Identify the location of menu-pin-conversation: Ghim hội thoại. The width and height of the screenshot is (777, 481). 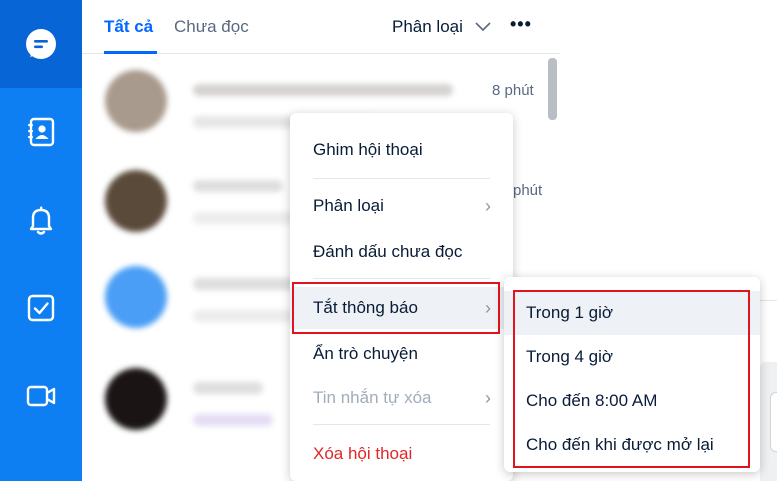
(401, 150).